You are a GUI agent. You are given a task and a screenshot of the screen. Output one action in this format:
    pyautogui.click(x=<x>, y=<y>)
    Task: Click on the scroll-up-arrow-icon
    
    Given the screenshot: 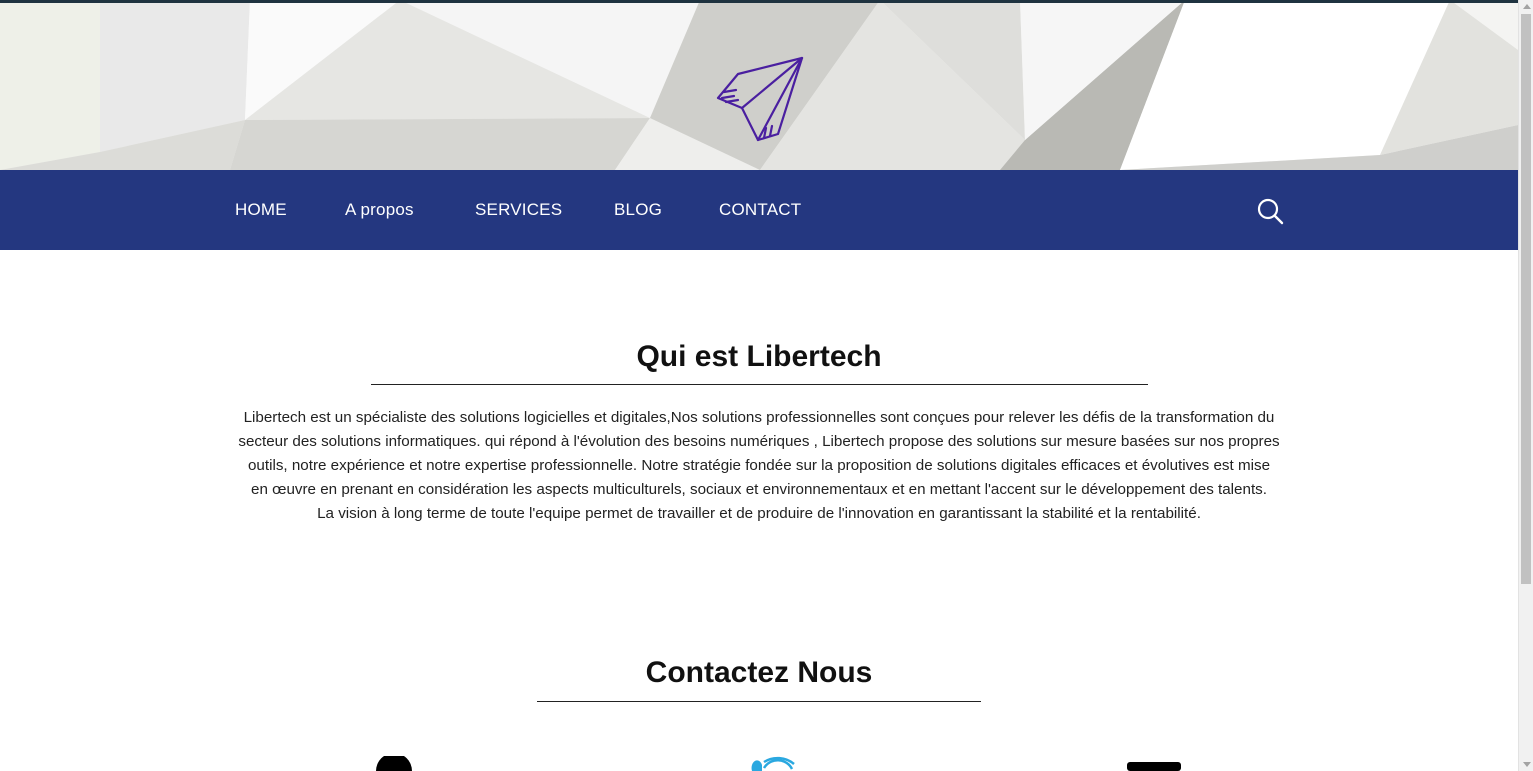 What is the action you would take?
    pyautogui.click(x=1527, y=6)
    